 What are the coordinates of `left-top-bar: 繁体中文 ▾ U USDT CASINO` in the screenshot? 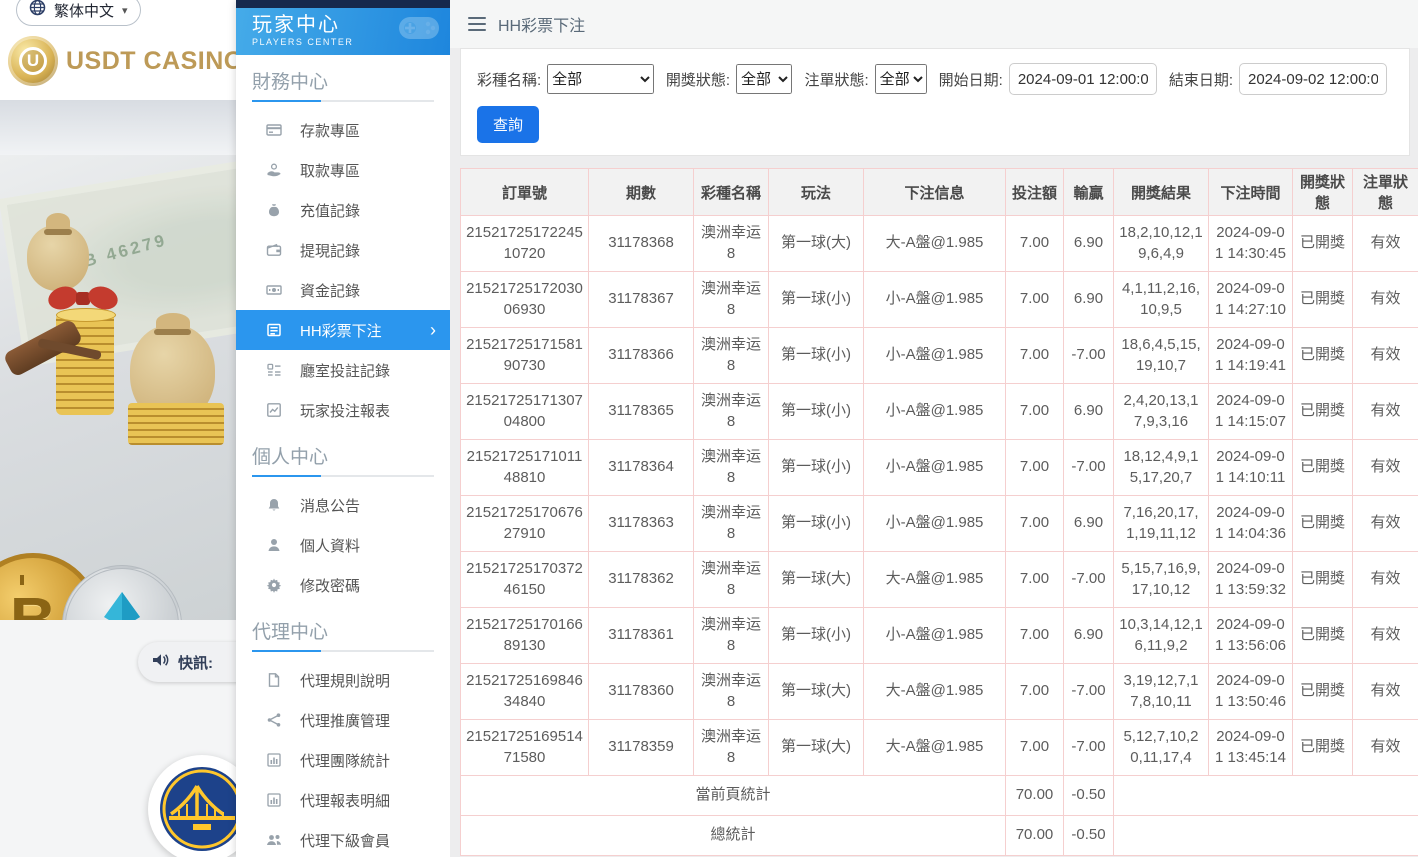 It's located at (118, 50).